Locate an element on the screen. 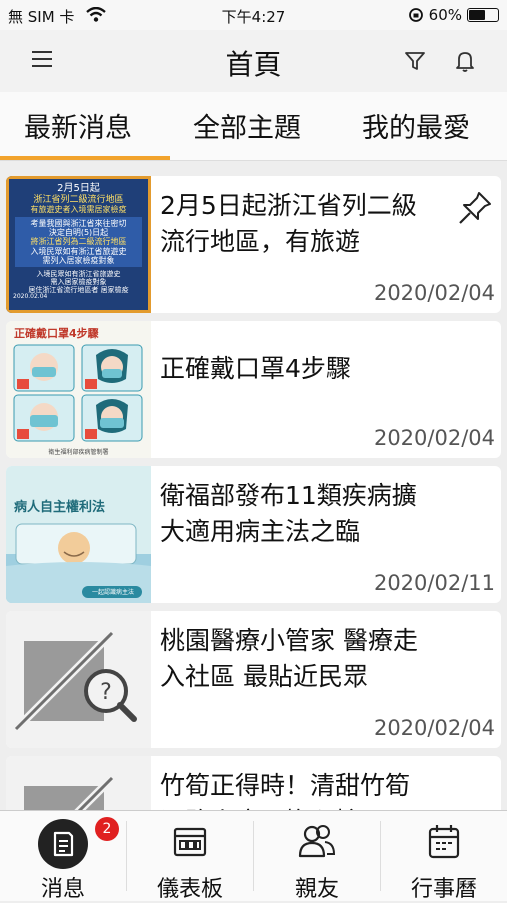 The height and width of the screenshot is (903, 507). image-unavailable-icon: ? is located at coordinates (75, 681).